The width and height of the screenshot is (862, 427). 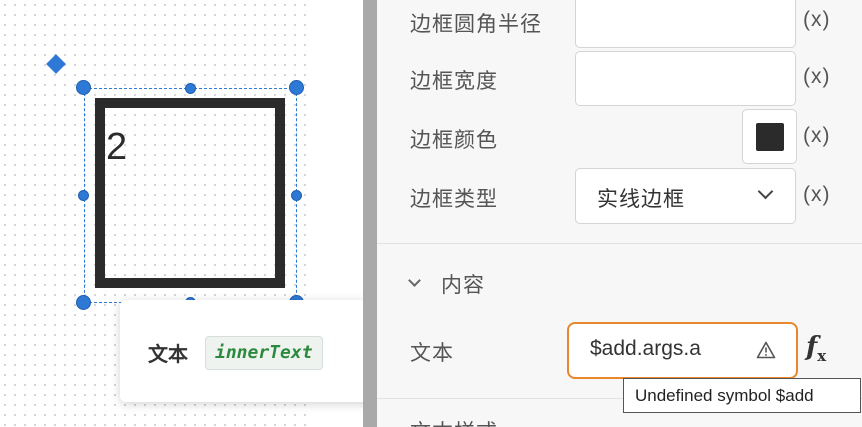 What do you see at coordinates (83, 302) in the screenshot?
I see `resize-handle-bottom-left` at bounding box center [83, 302].